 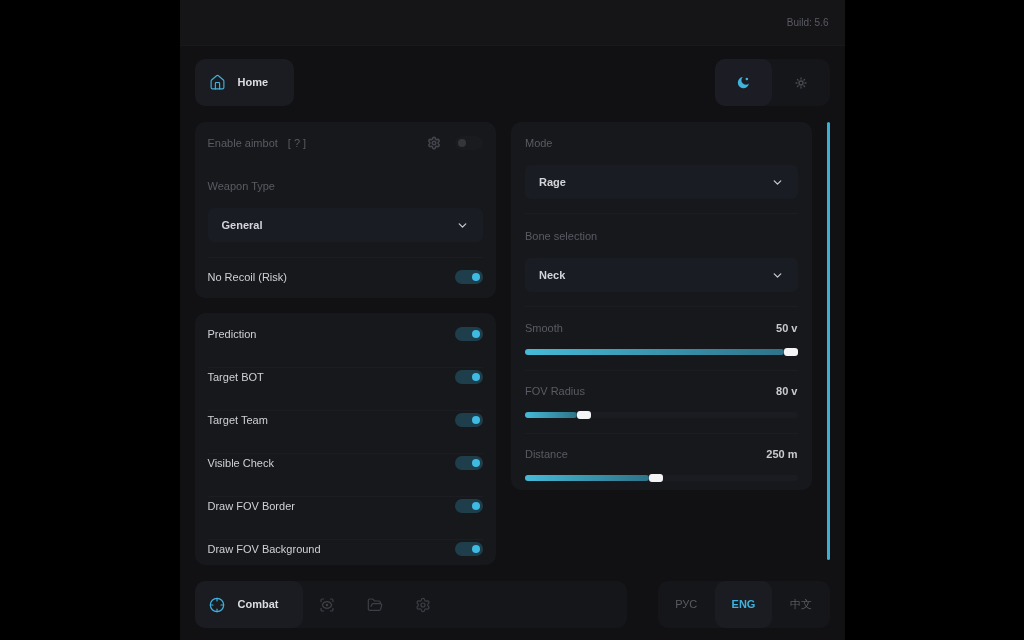 What do you see at coordinates (326, 604) in the screenshot?
I see `scan-eye-icon` at bounding box center [326, 604].